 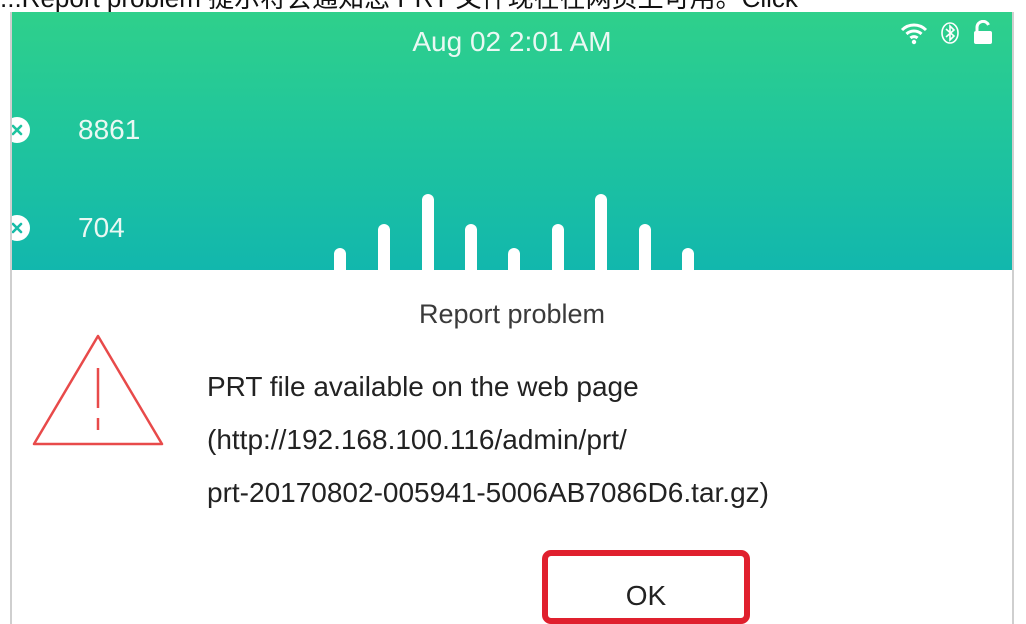 What do you see at coordinates (423, 386) in the screenshot?
I see `message-line: PRT file available on the web page` at bounding box center [423, 386].